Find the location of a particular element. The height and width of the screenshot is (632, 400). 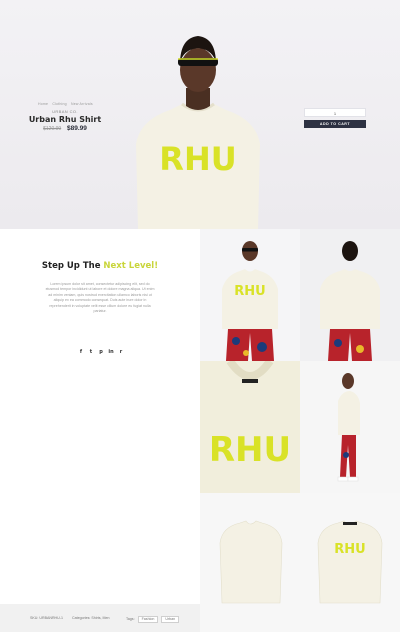

reddit-icon: r is located at coordinates (121, 352).